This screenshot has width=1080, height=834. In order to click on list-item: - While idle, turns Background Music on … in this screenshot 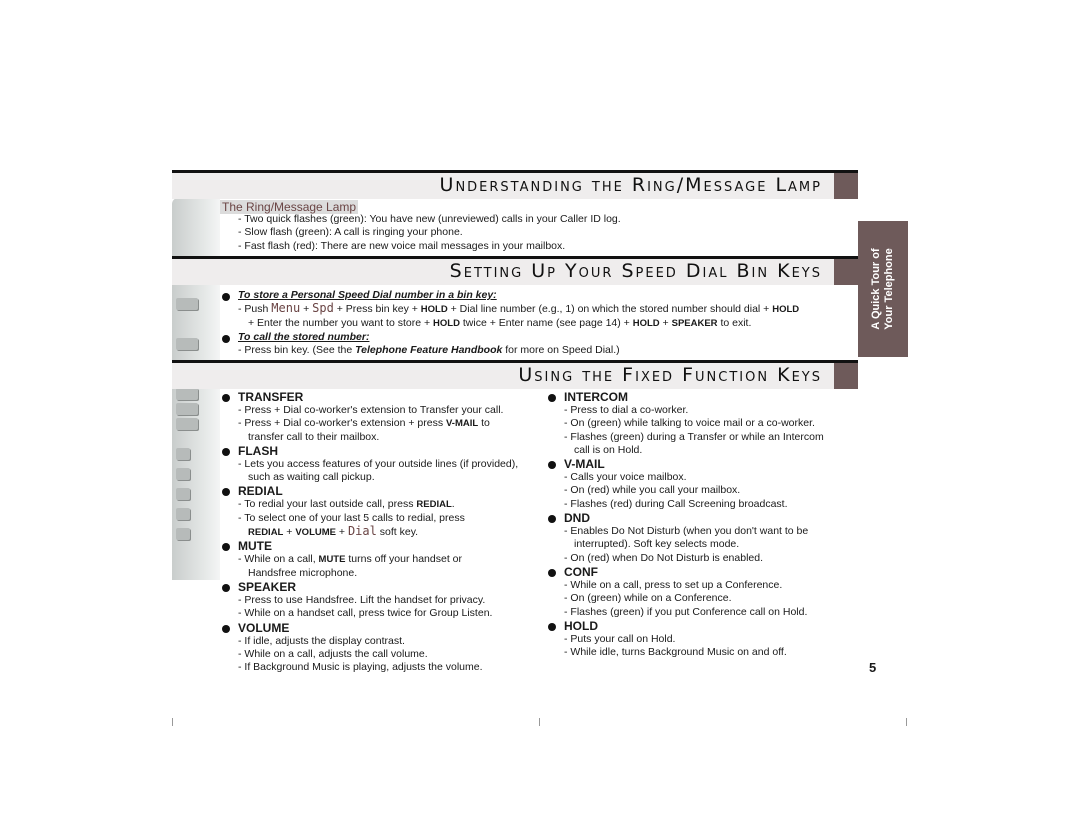, I will do `click(708, 652)`.